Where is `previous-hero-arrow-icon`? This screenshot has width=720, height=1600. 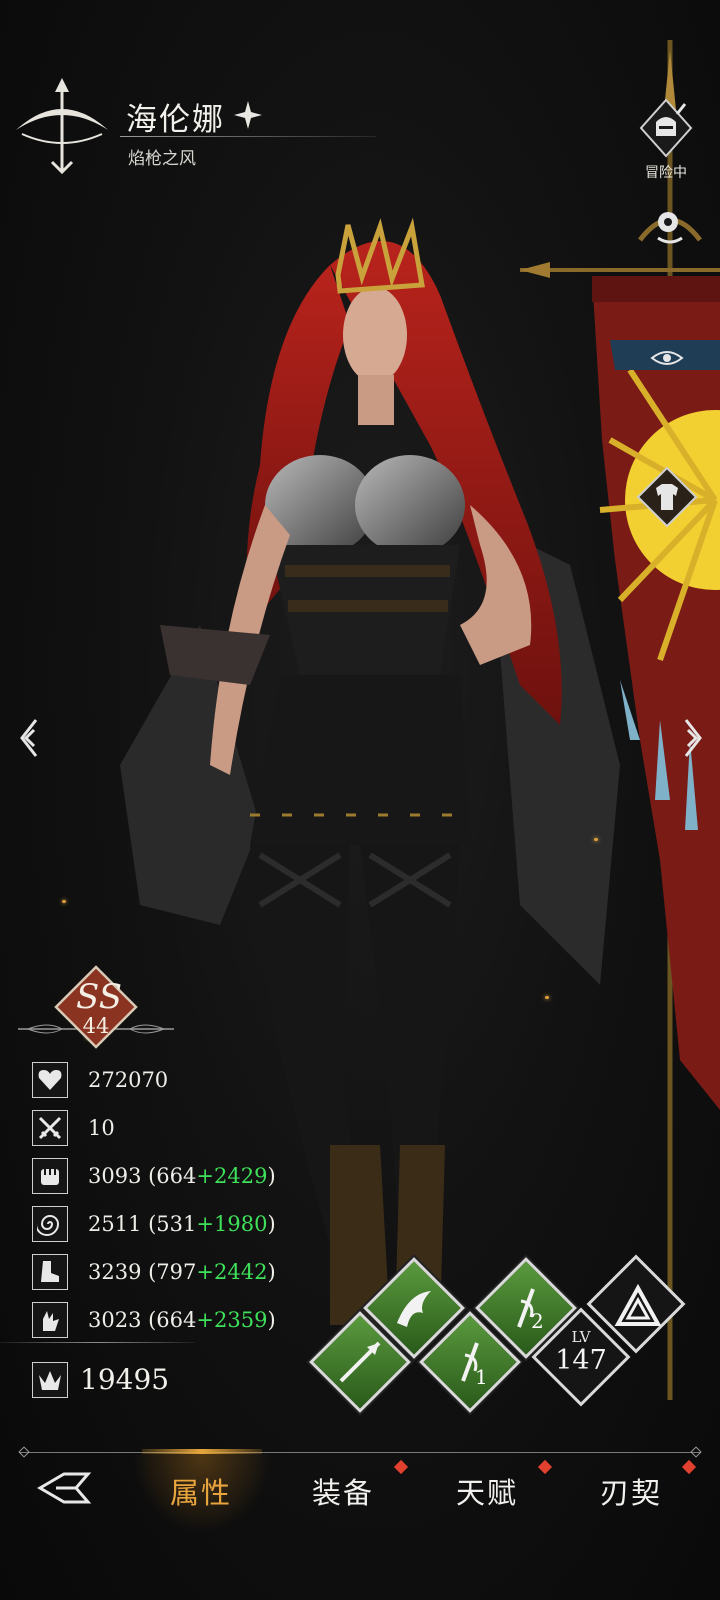 previous-hero-arrow-icon is located at coordinates (28, 738).